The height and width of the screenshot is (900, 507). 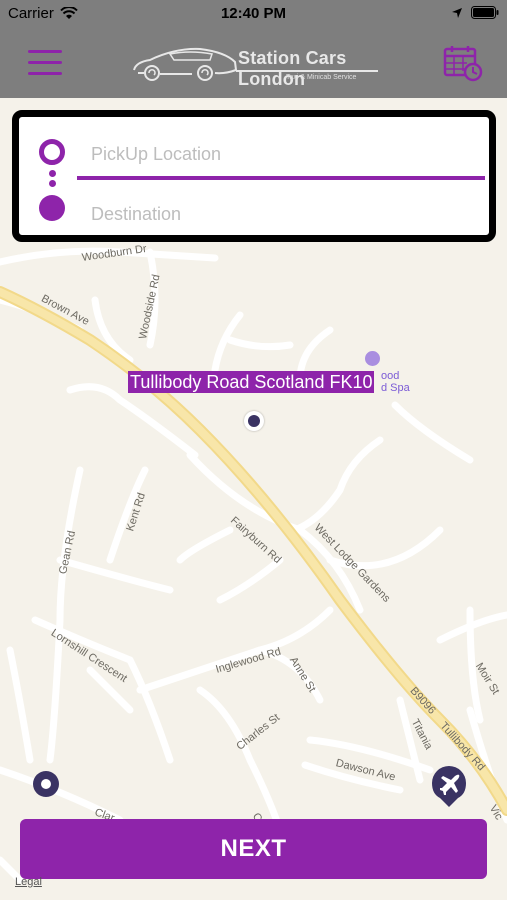 I want to click on destination-marker-icon, so click(x=52, y=208).